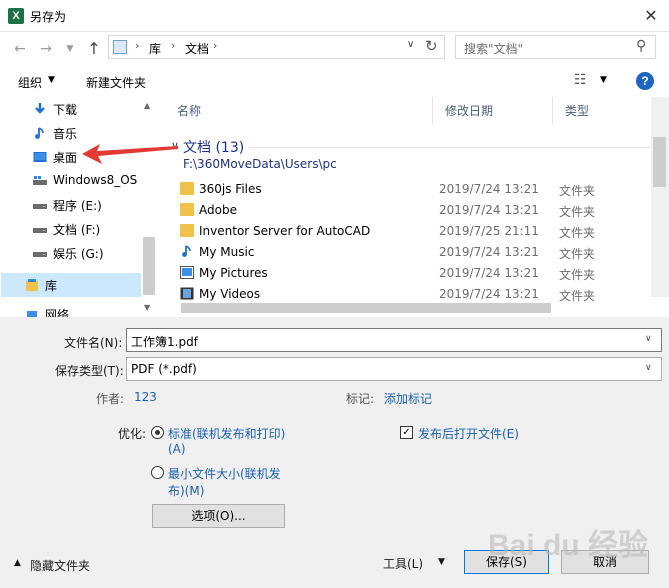 This screenshot has width=669, height=588. What do you see at coordinates (187, 272) in the screenshot?
I see `pictures-folder-icon` at bounding box center [187, 272].